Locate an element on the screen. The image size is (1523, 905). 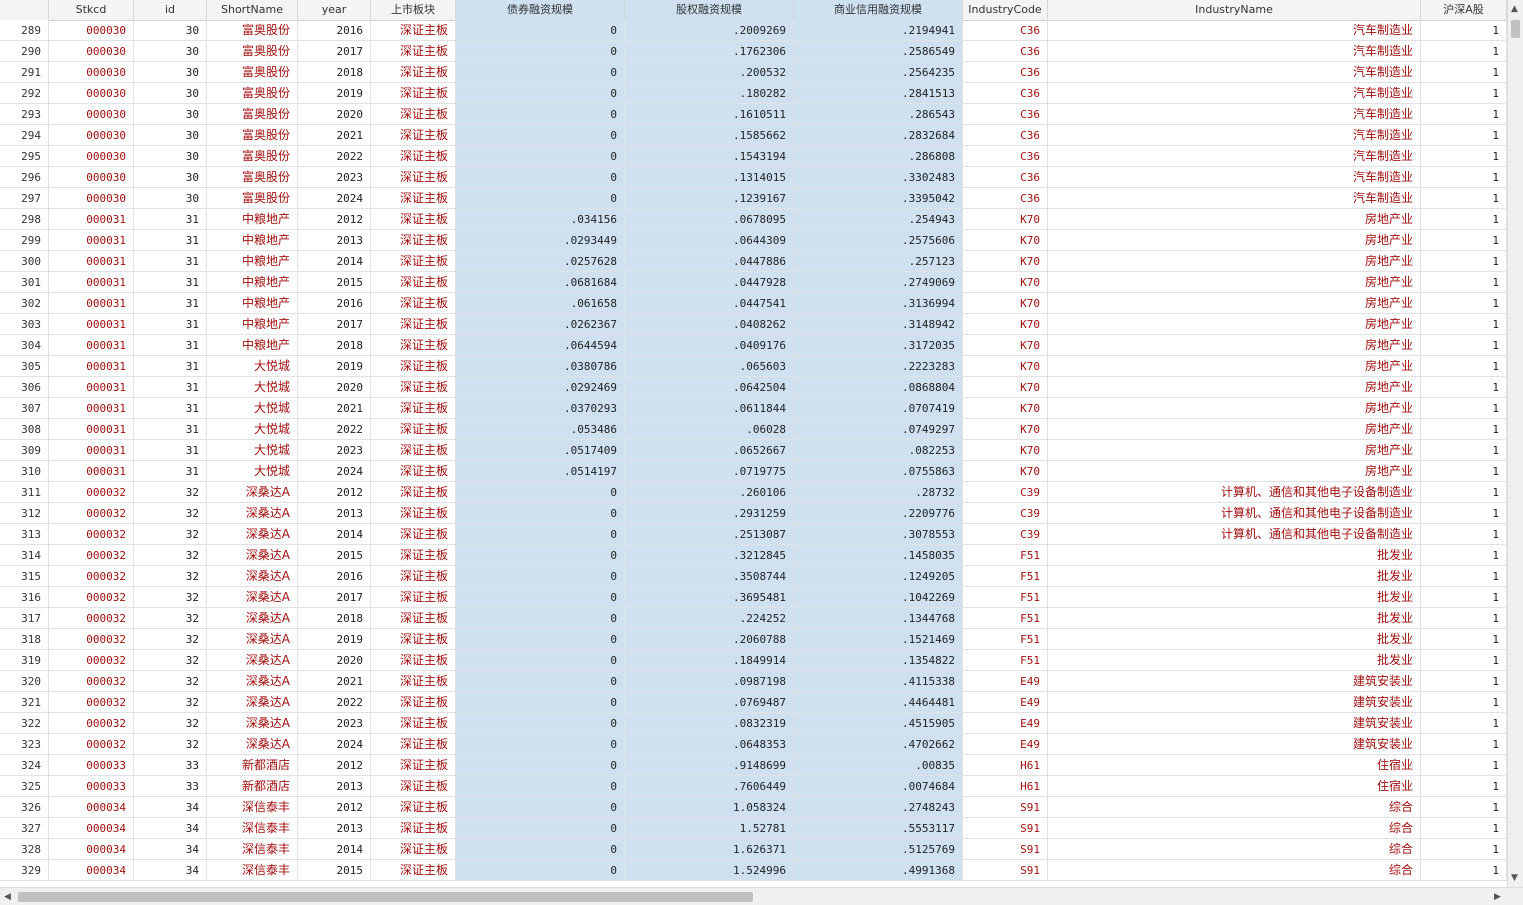
cell-year: 2019 is located at coordinates (334, 93).